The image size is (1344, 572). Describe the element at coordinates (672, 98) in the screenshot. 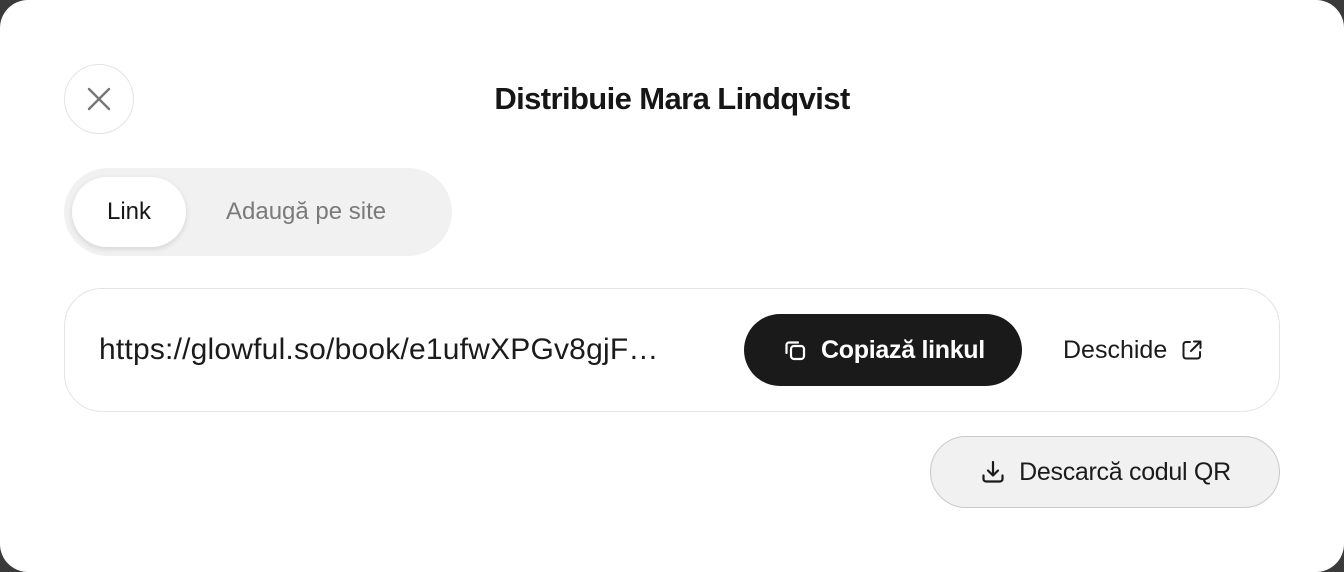

I see `modal-title: Distribuie Mara Lindqvist` at that location.